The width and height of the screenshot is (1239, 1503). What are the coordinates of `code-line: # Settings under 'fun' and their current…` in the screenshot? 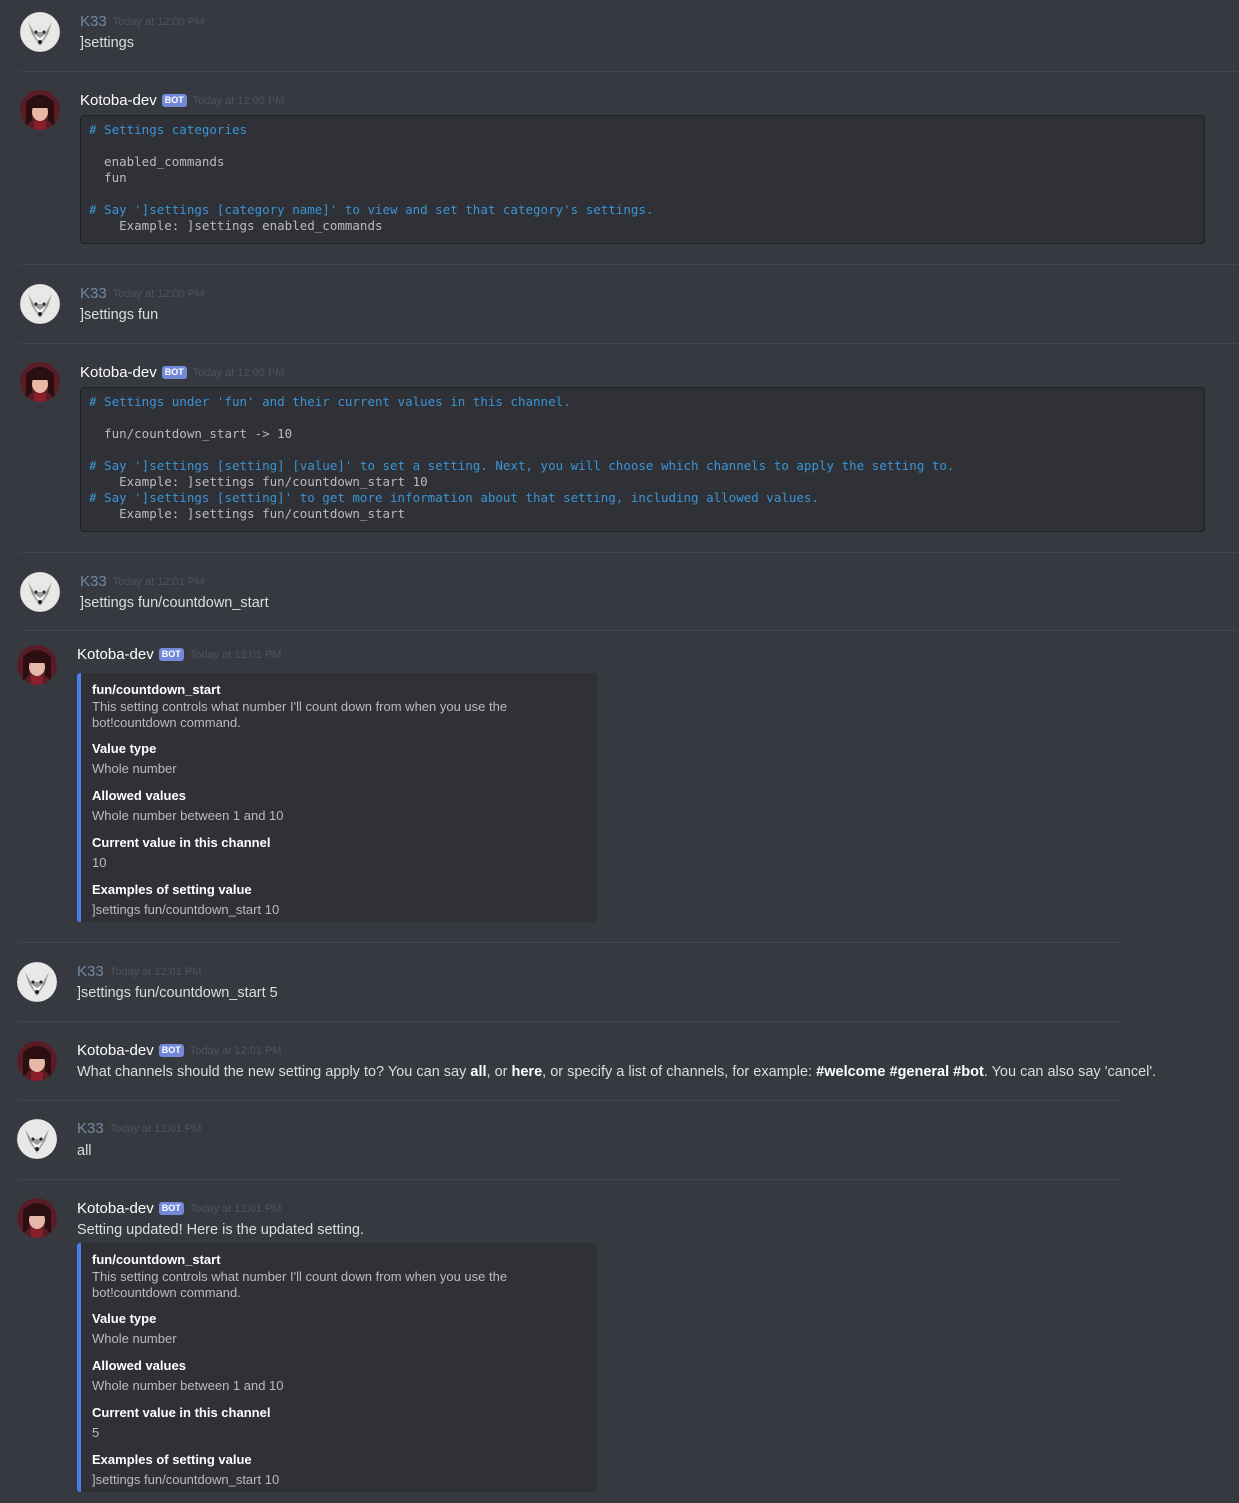 It's located at (330, 401).